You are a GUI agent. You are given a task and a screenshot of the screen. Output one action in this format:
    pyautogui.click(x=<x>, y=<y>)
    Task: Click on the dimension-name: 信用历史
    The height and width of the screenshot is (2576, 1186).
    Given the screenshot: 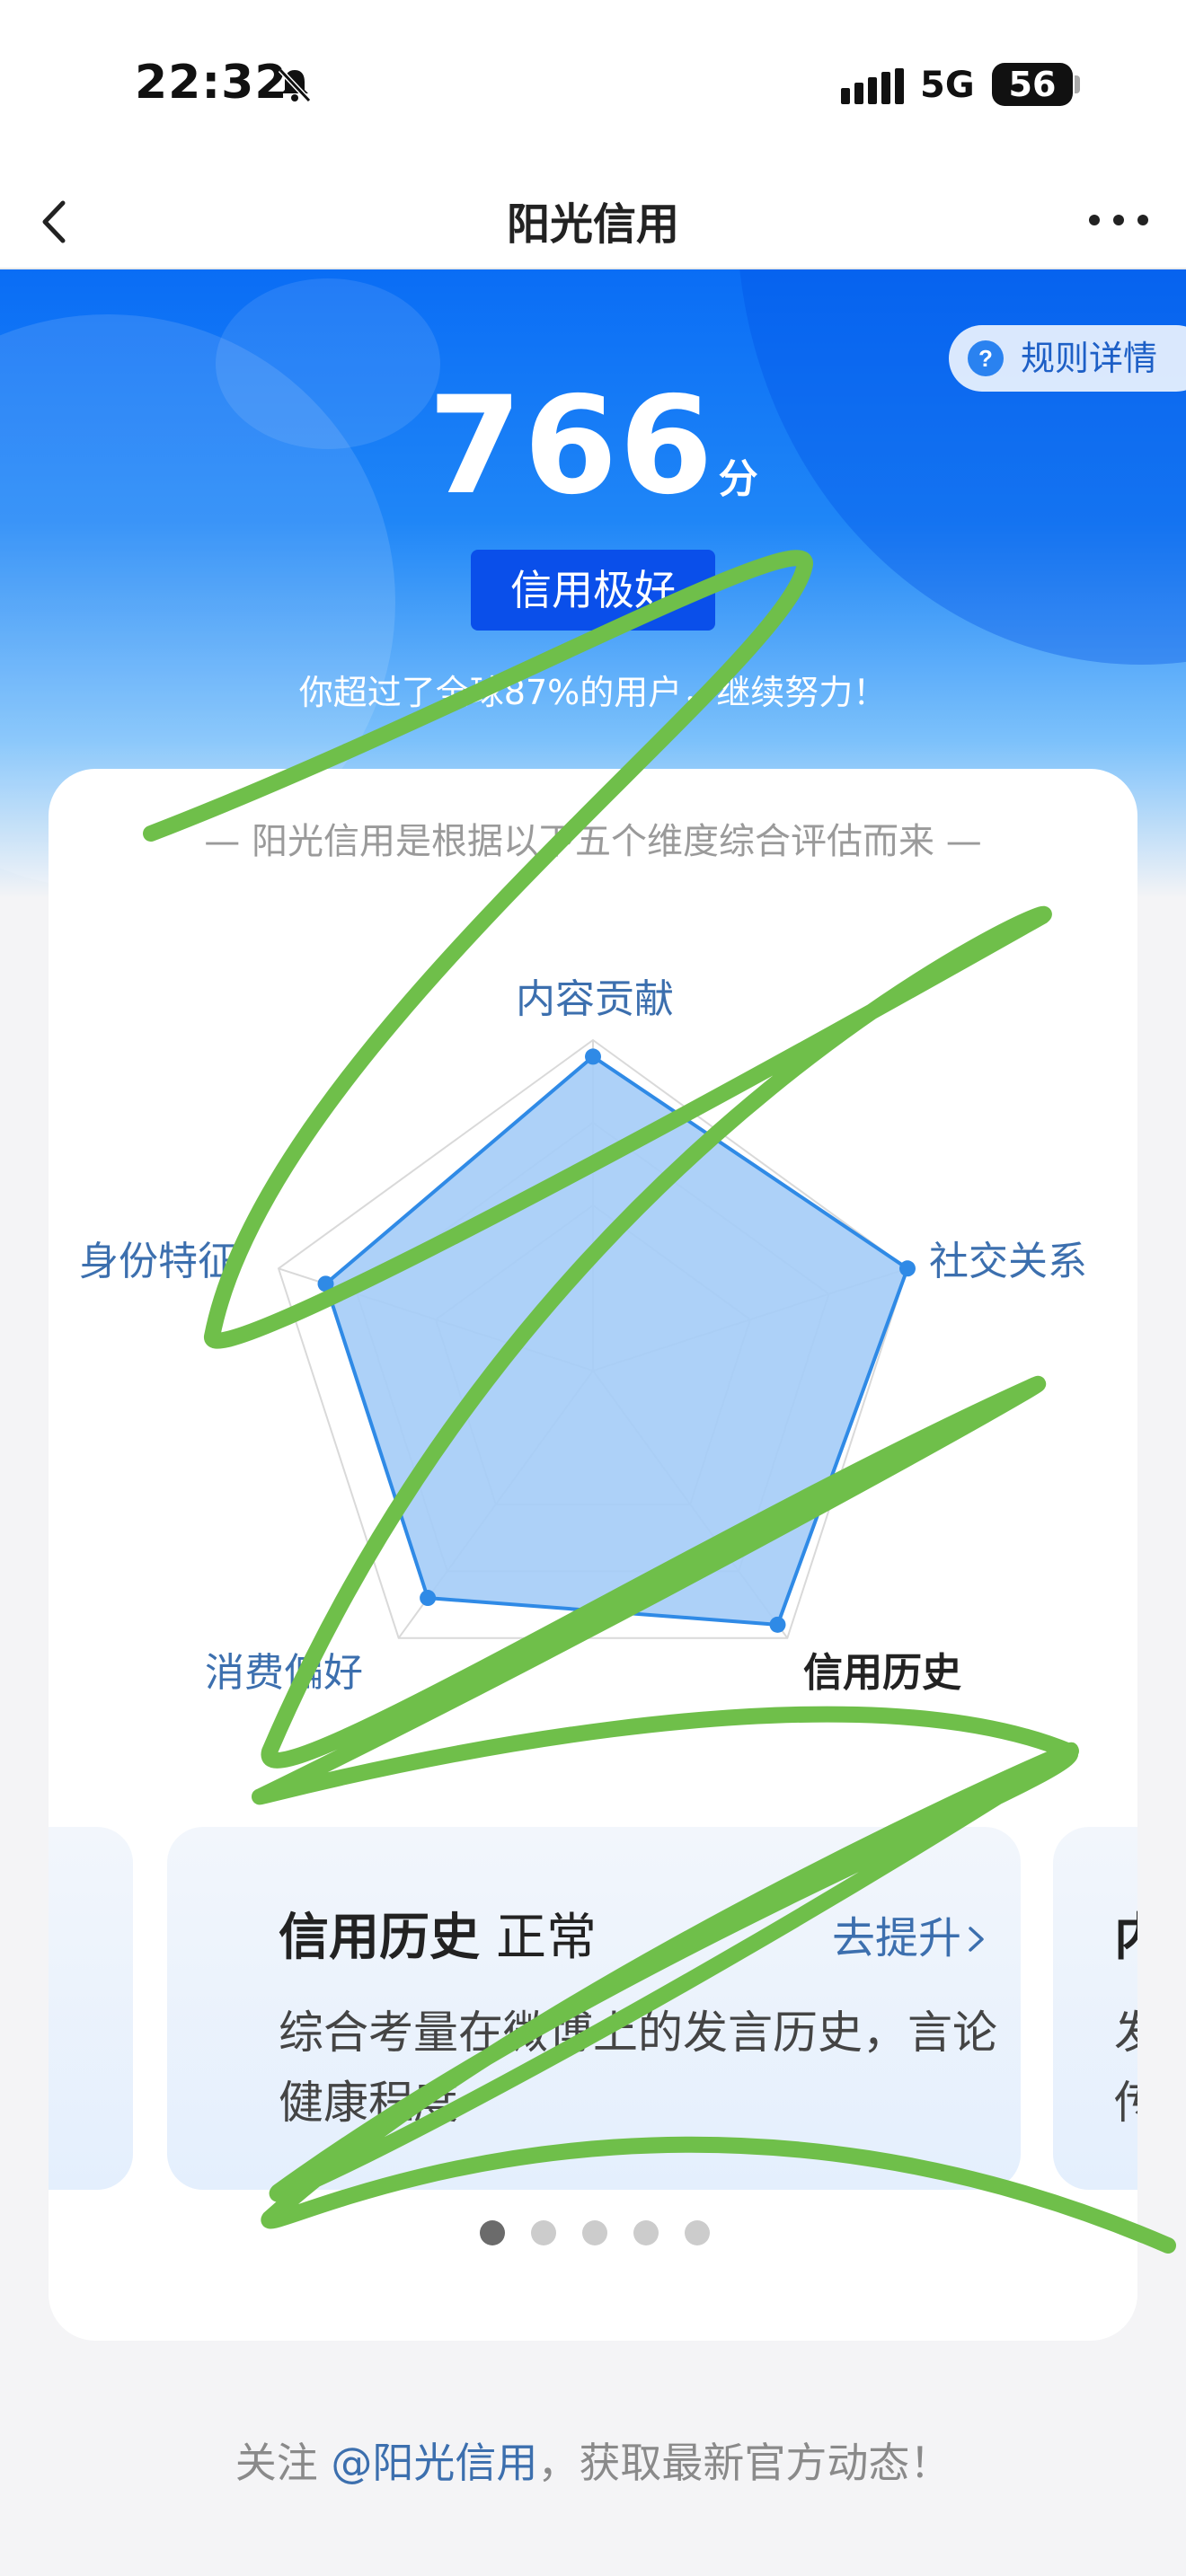 What is the action you would take?
    pyautogui.click(x=379, y=1938)
    